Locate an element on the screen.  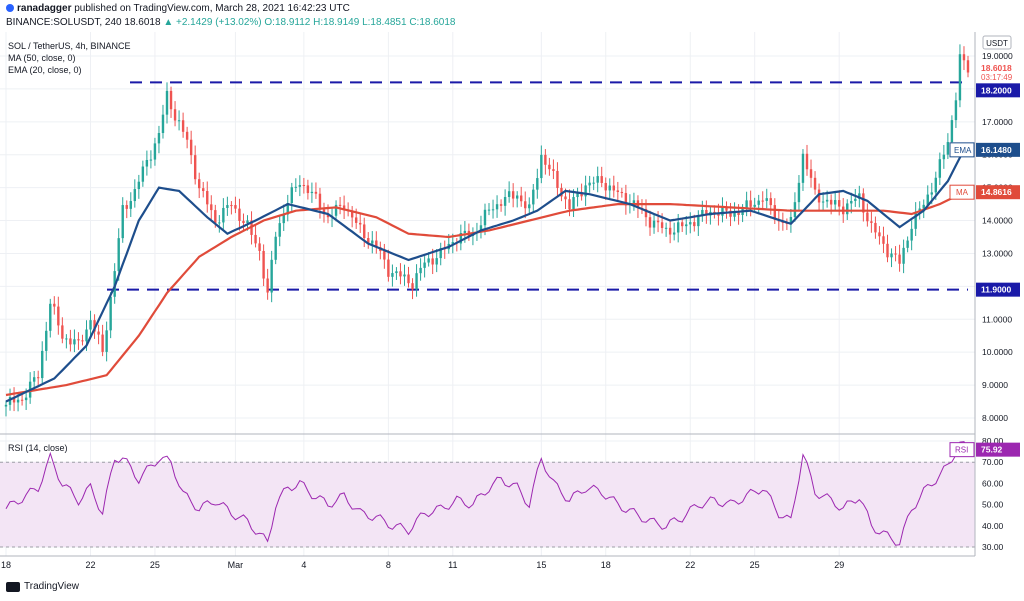
footer-brand: TradingView is located at coordinates (42, 586).